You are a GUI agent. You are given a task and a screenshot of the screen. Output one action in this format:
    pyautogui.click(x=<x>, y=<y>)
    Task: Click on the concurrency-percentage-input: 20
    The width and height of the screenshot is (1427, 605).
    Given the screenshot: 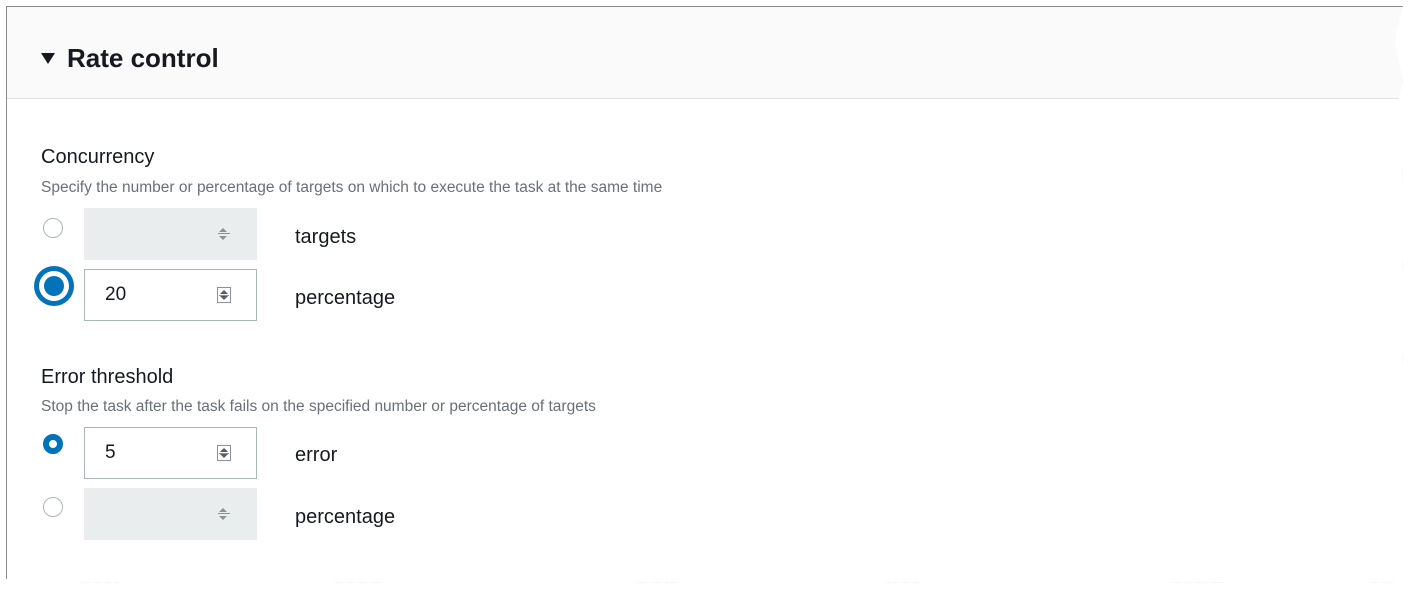 What is the action you would take?
    pyautogui.click(x=170, y=295)
    